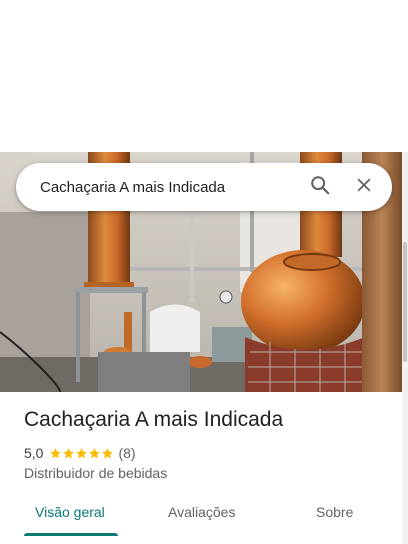  I want to click on search-button, so click(320, 187).